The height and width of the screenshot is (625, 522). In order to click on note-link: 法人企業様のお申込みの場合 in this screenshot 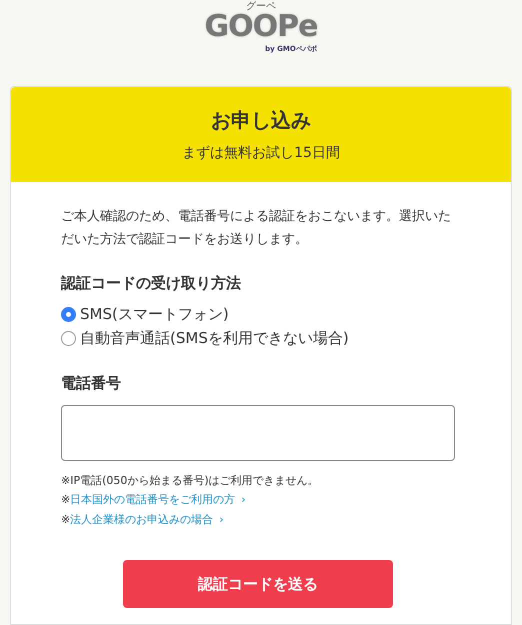, I will do `click(142, 520)`.